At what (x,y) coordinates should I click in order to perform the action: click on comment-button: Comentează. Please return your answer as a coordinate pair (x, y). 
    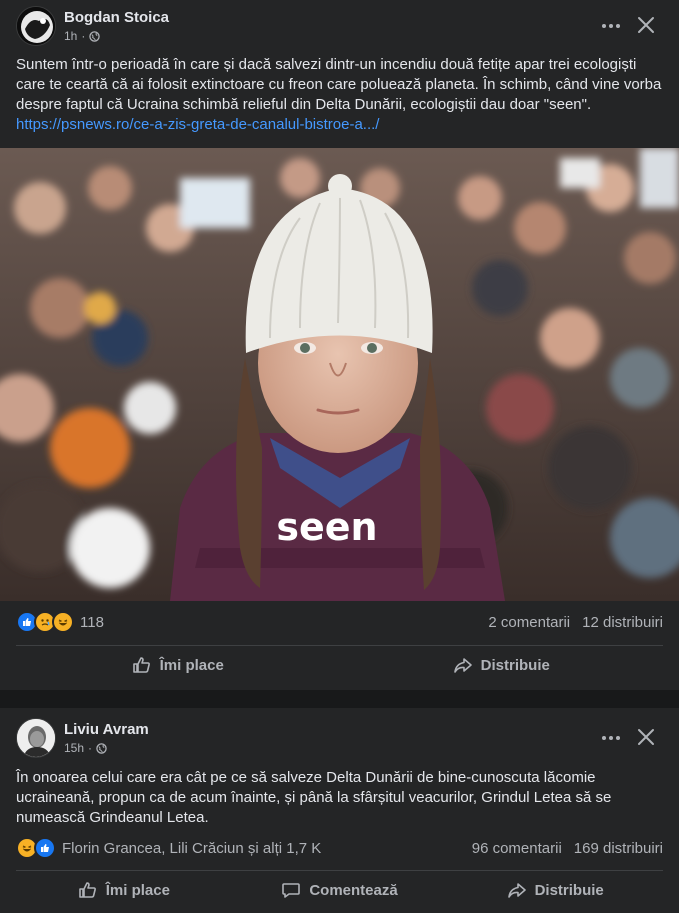
    Looking at the image, I should click on (340, 890).